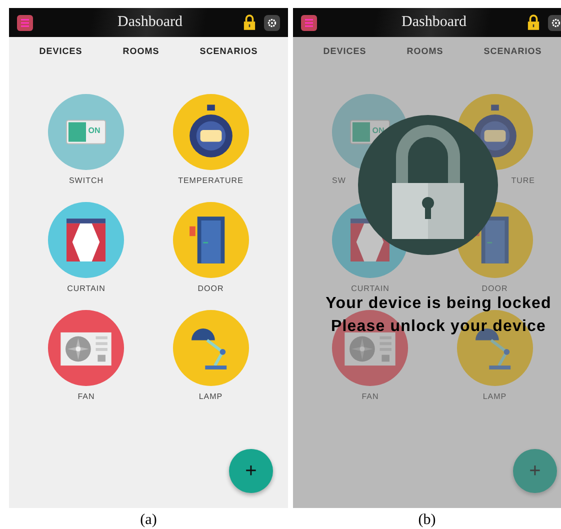 This screenshot has width=561, height=529. I want to click on lock-message: Your device is being locked, so click(439, 304).